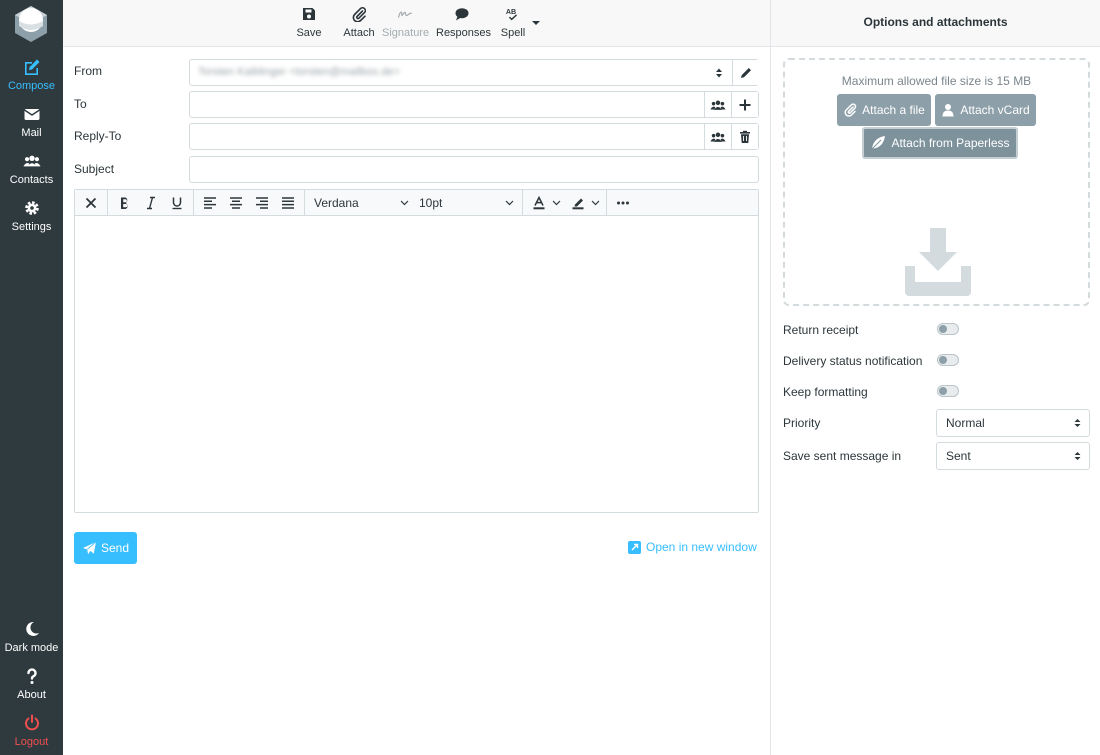 This screenshot has height=755, width=1100. I want to click on italic-button, so click(151, 203).